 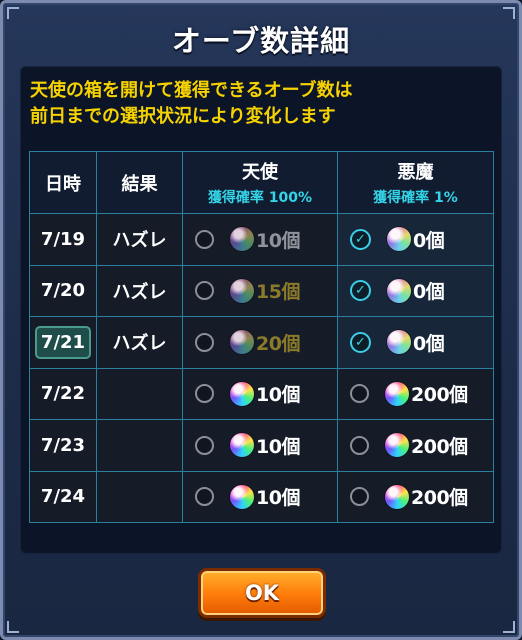 I want to click on angel-amount: 20個, so click(x=278, y=343).